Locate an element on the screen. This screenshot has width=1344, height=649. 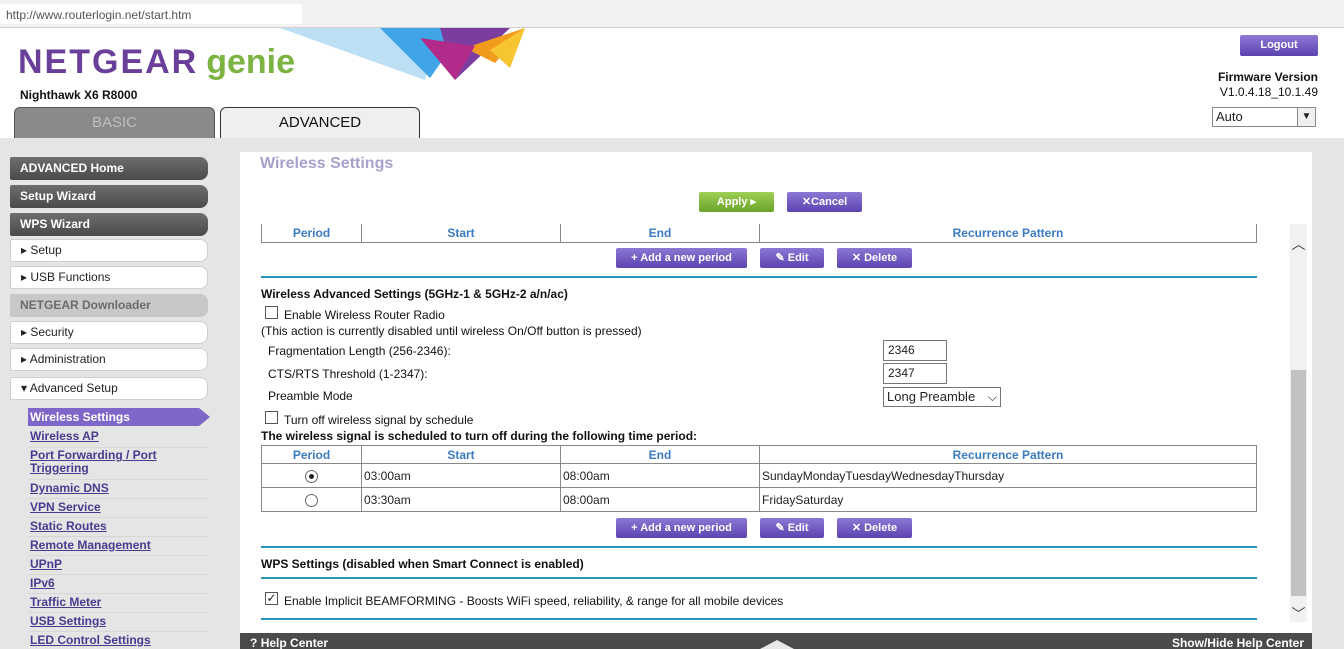
schedule-checkbox is located at coordinates (271, 417).